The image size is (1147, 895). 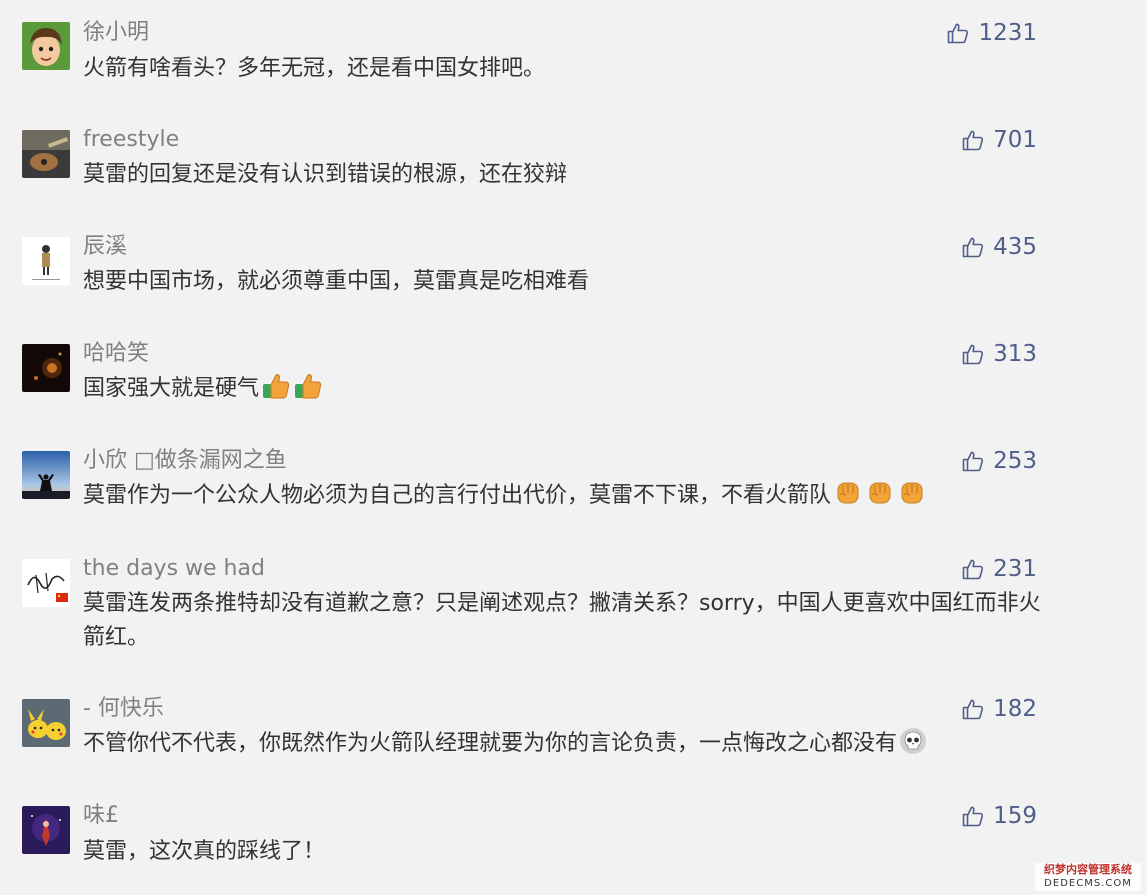 What do you see at coordinates (46, 723) in the screenshot?
I see `pikachu-avatar` at bounding box center [46, 723].